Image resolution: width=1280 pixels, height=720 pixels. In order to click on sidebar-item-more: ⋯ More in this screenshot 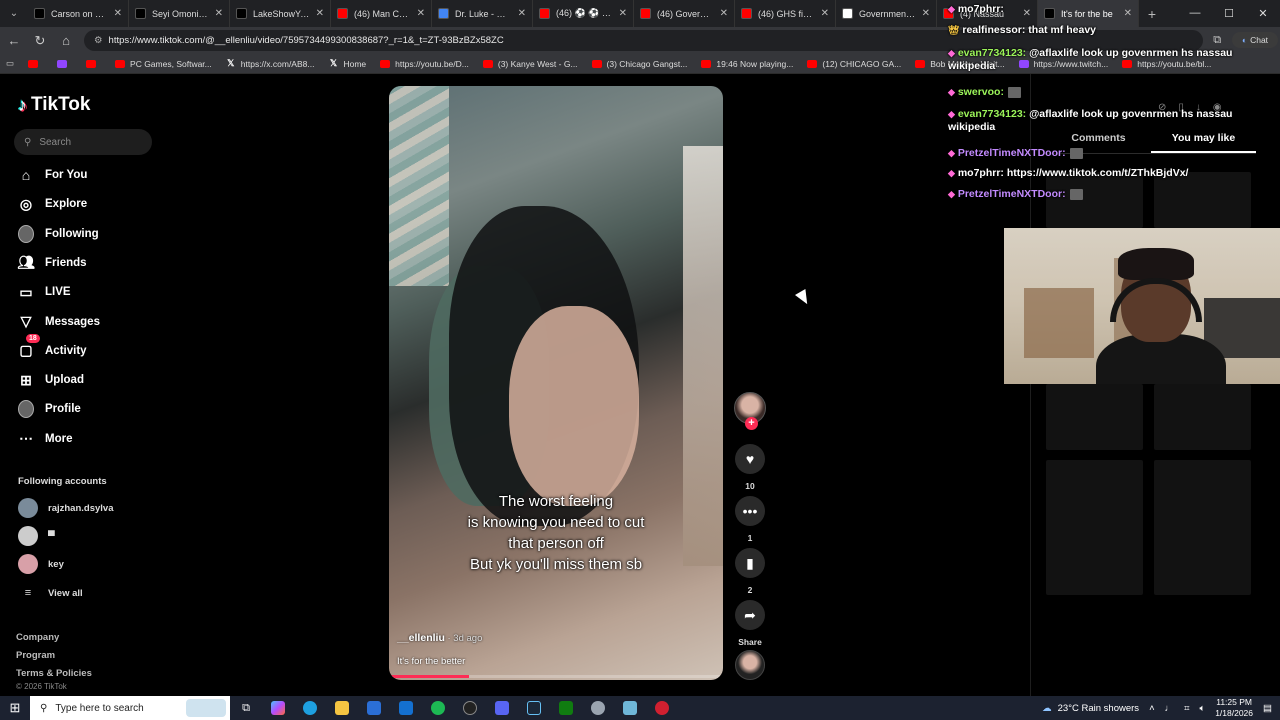, I will do `click(45, 438)`.